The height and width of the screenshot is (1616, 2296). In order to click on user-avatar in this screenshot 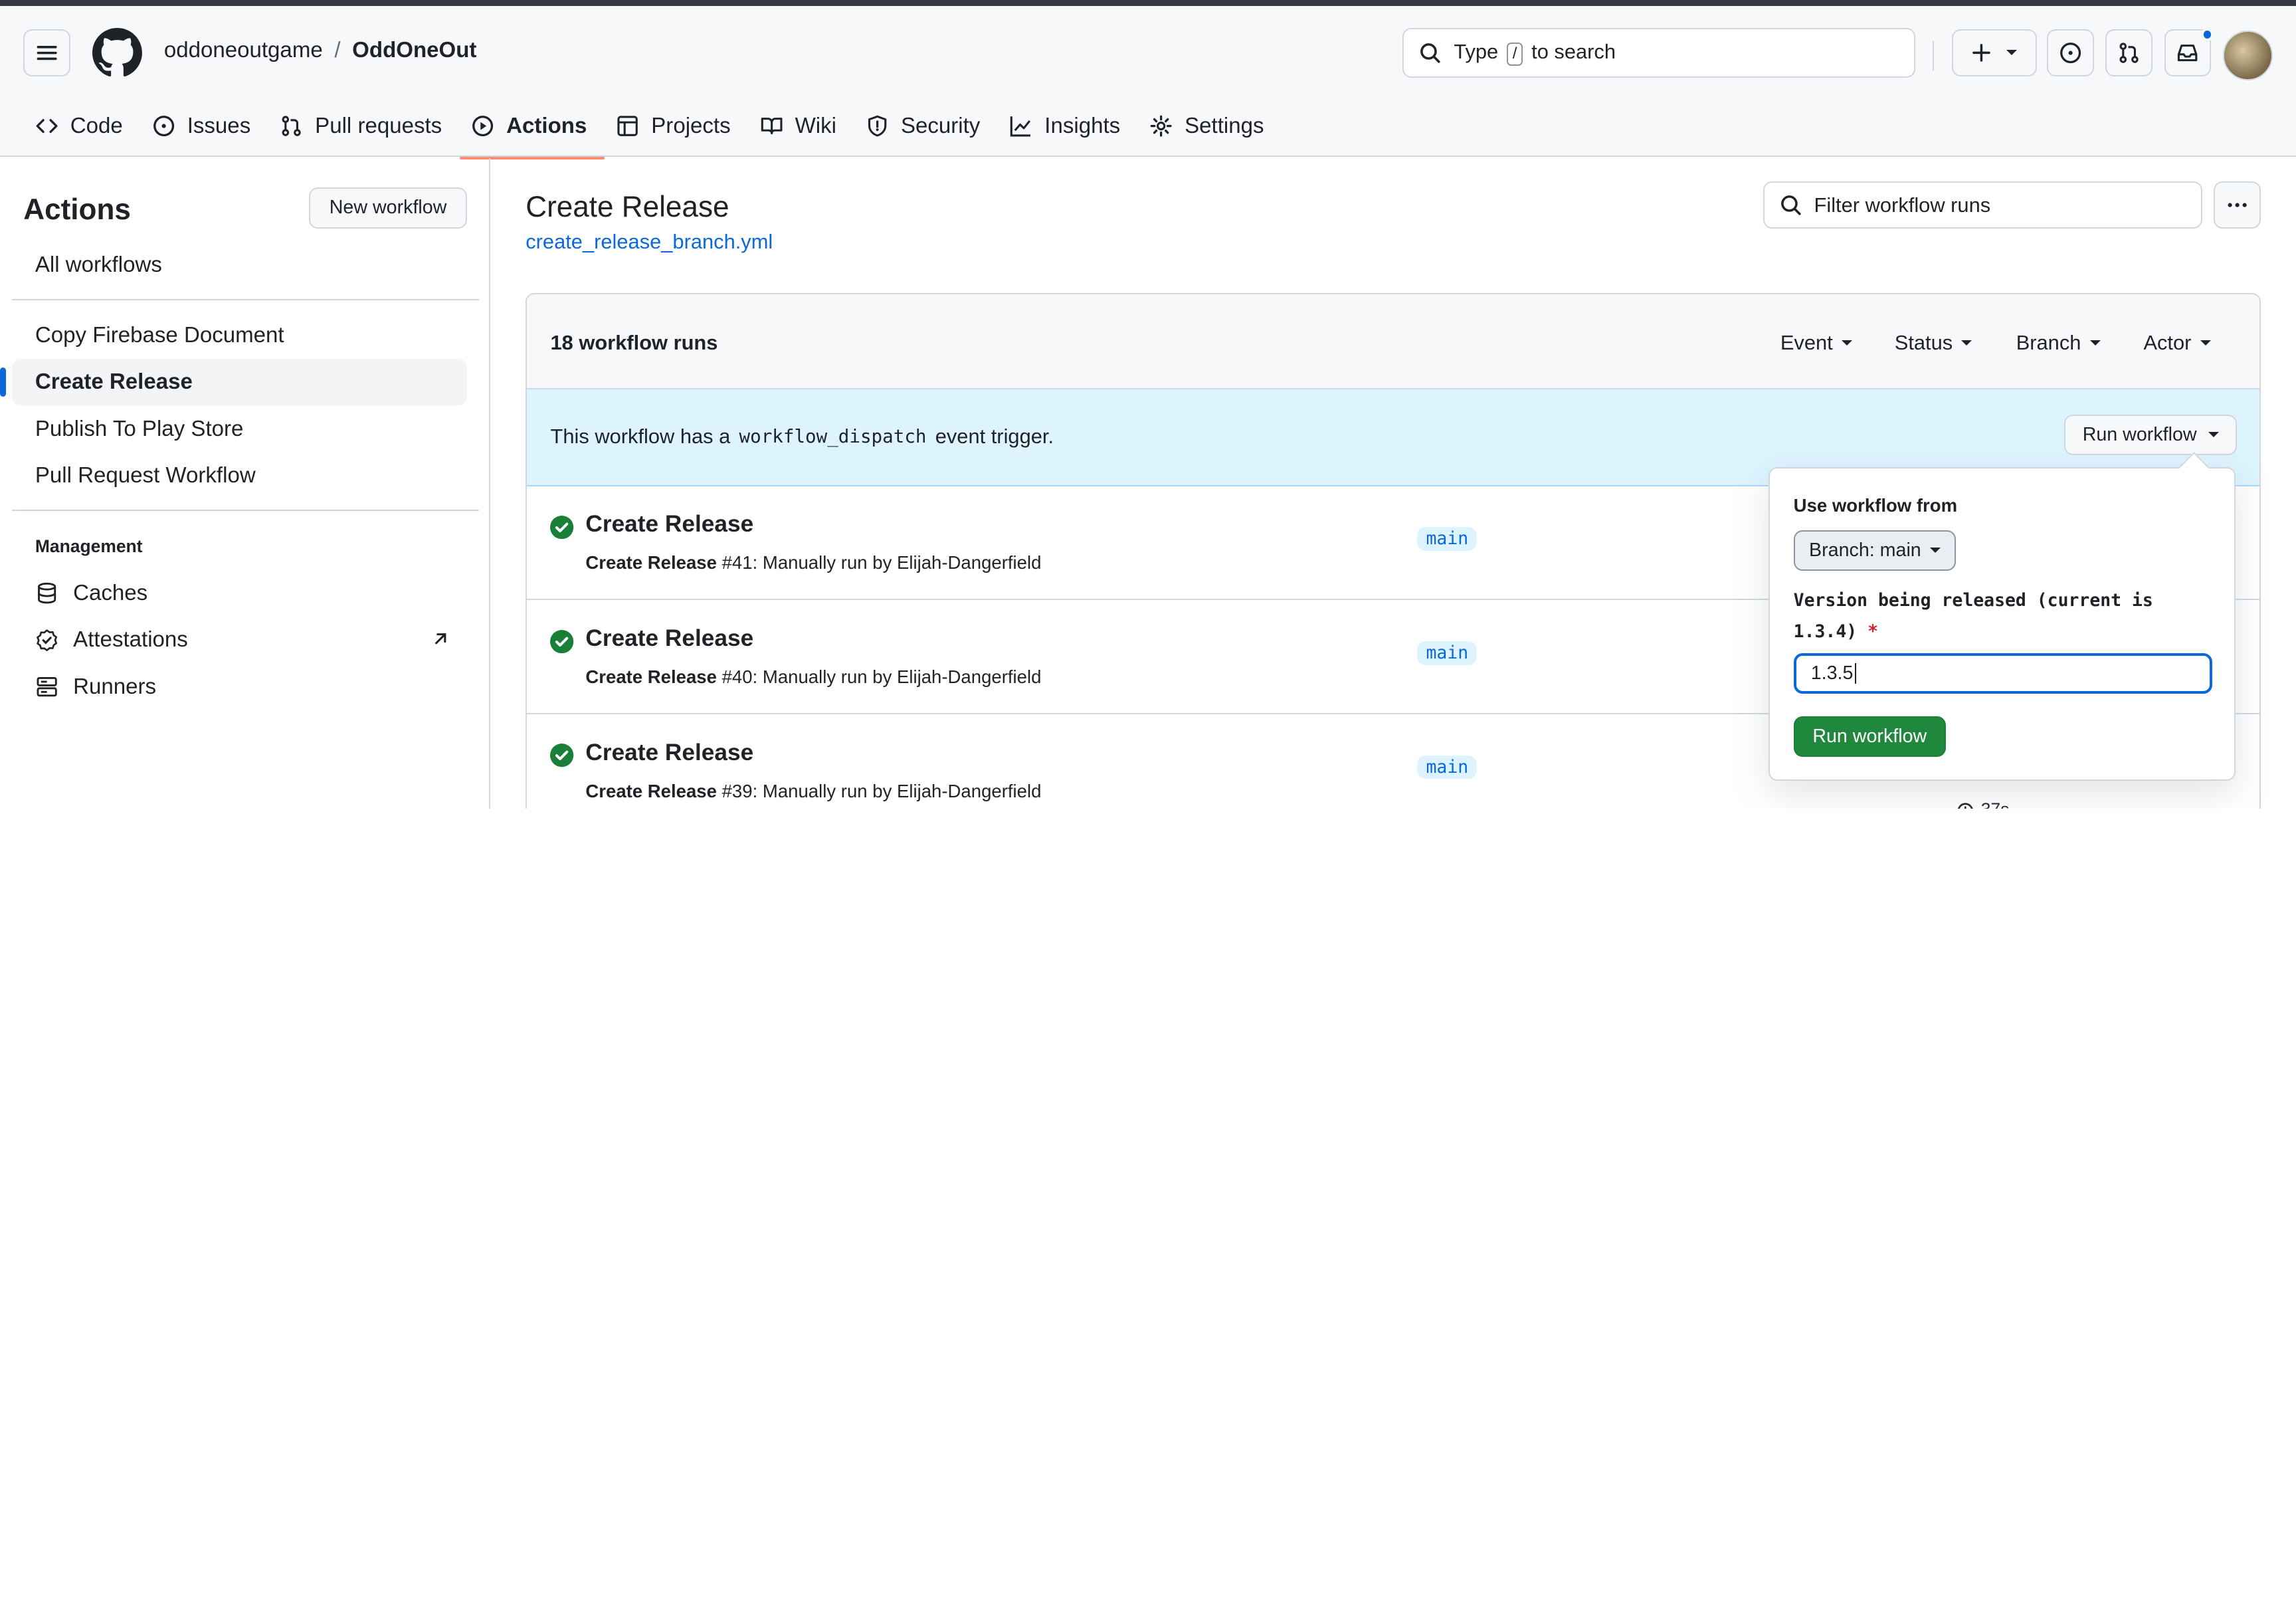, I will do `click(2248, 56)`.